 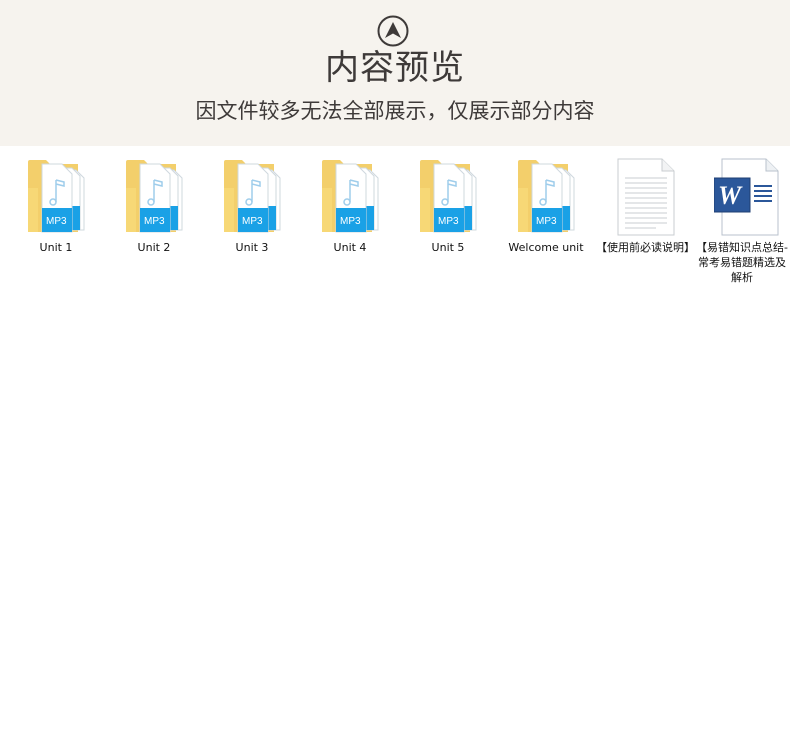 I want to click on up-arrow-circle-icon, so click(x=393, y=31).